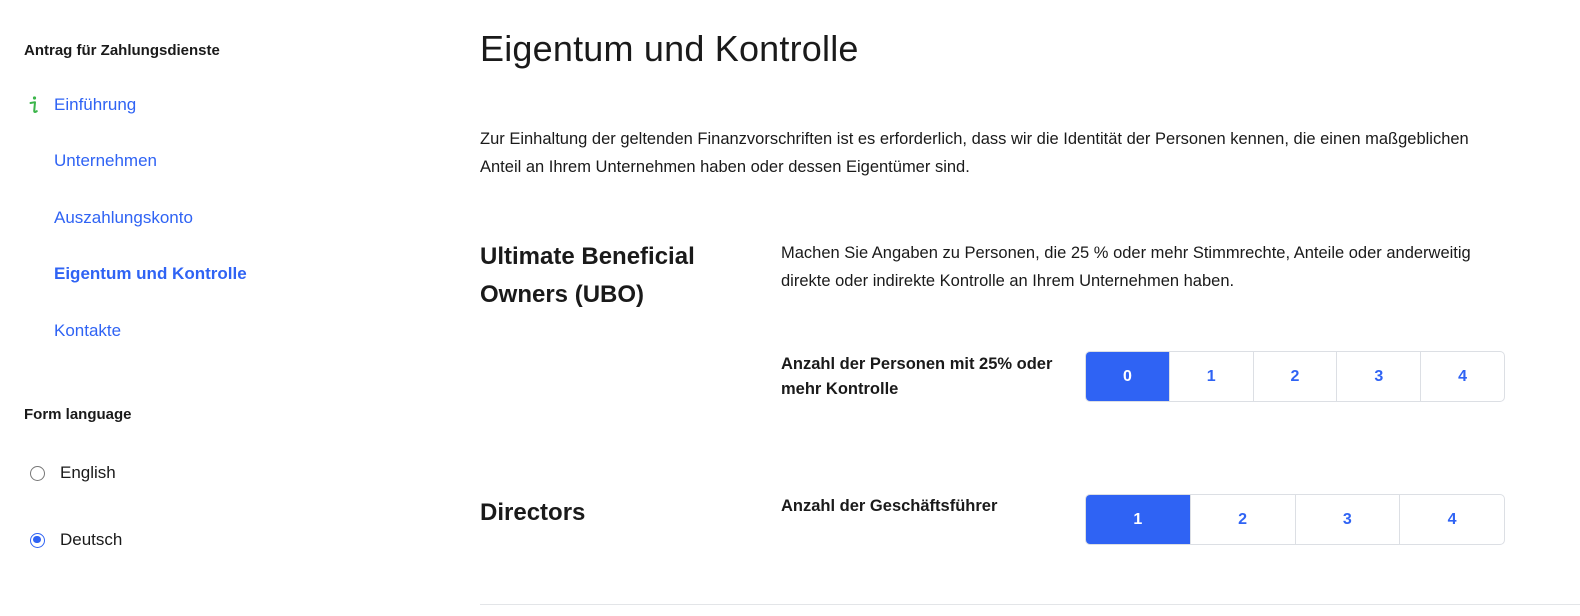  Describe the element at coordinates (1138, 519) in the screenshot. I see `directors-count-option-1: 1` at that location.